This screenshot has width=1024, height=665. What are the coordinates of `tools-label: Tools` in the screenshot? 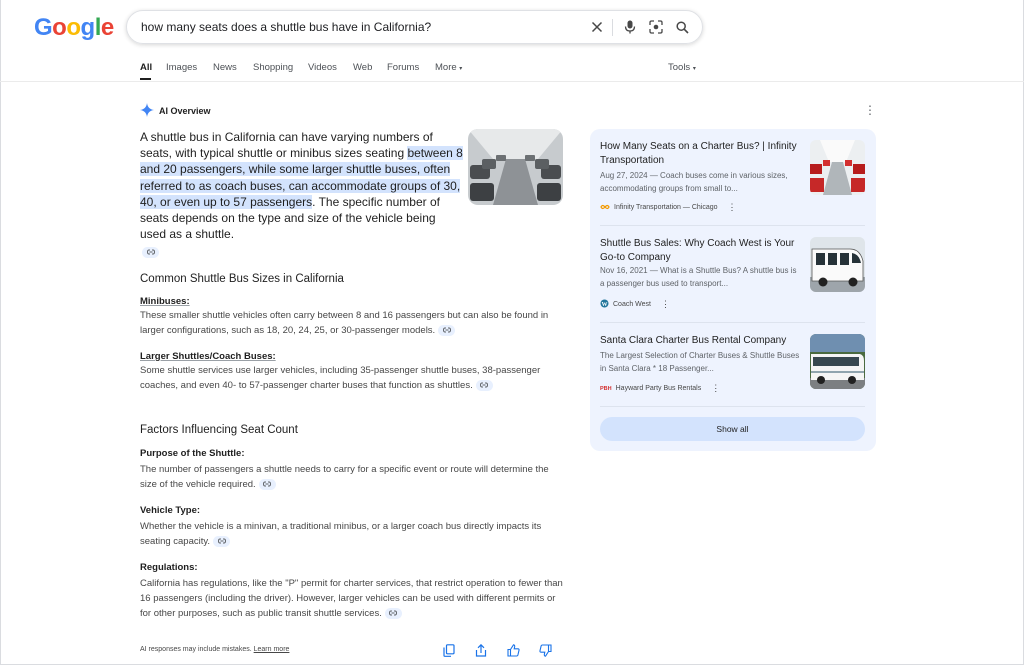 It's located at (679, 67).